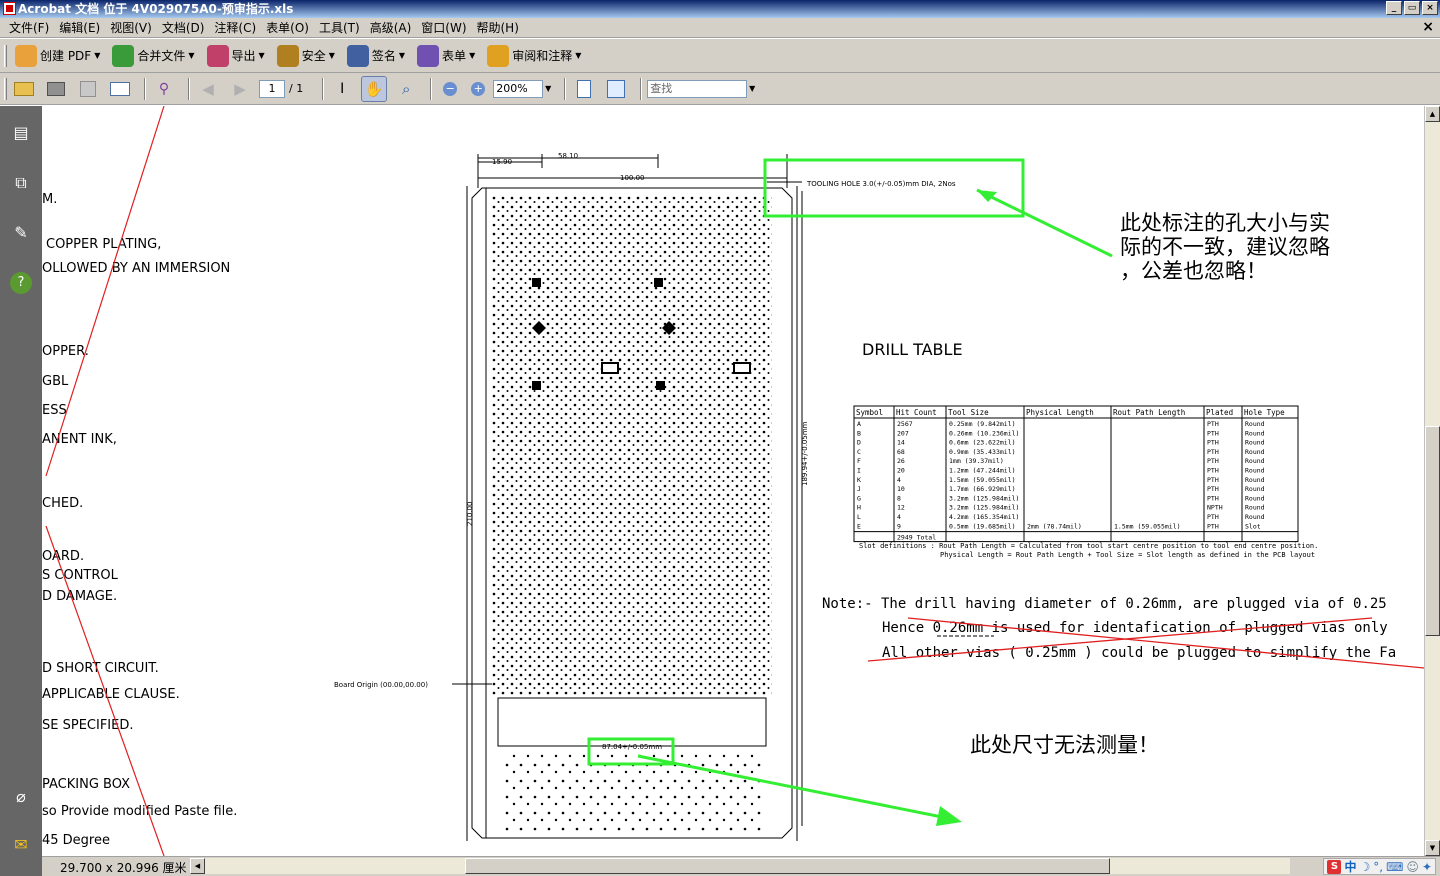 This screenshot has width=1440, height=876. What do you see at coordinates (859, 443) in the screenshot?
I see `table-cell: D` at bounding box center [859, 443].